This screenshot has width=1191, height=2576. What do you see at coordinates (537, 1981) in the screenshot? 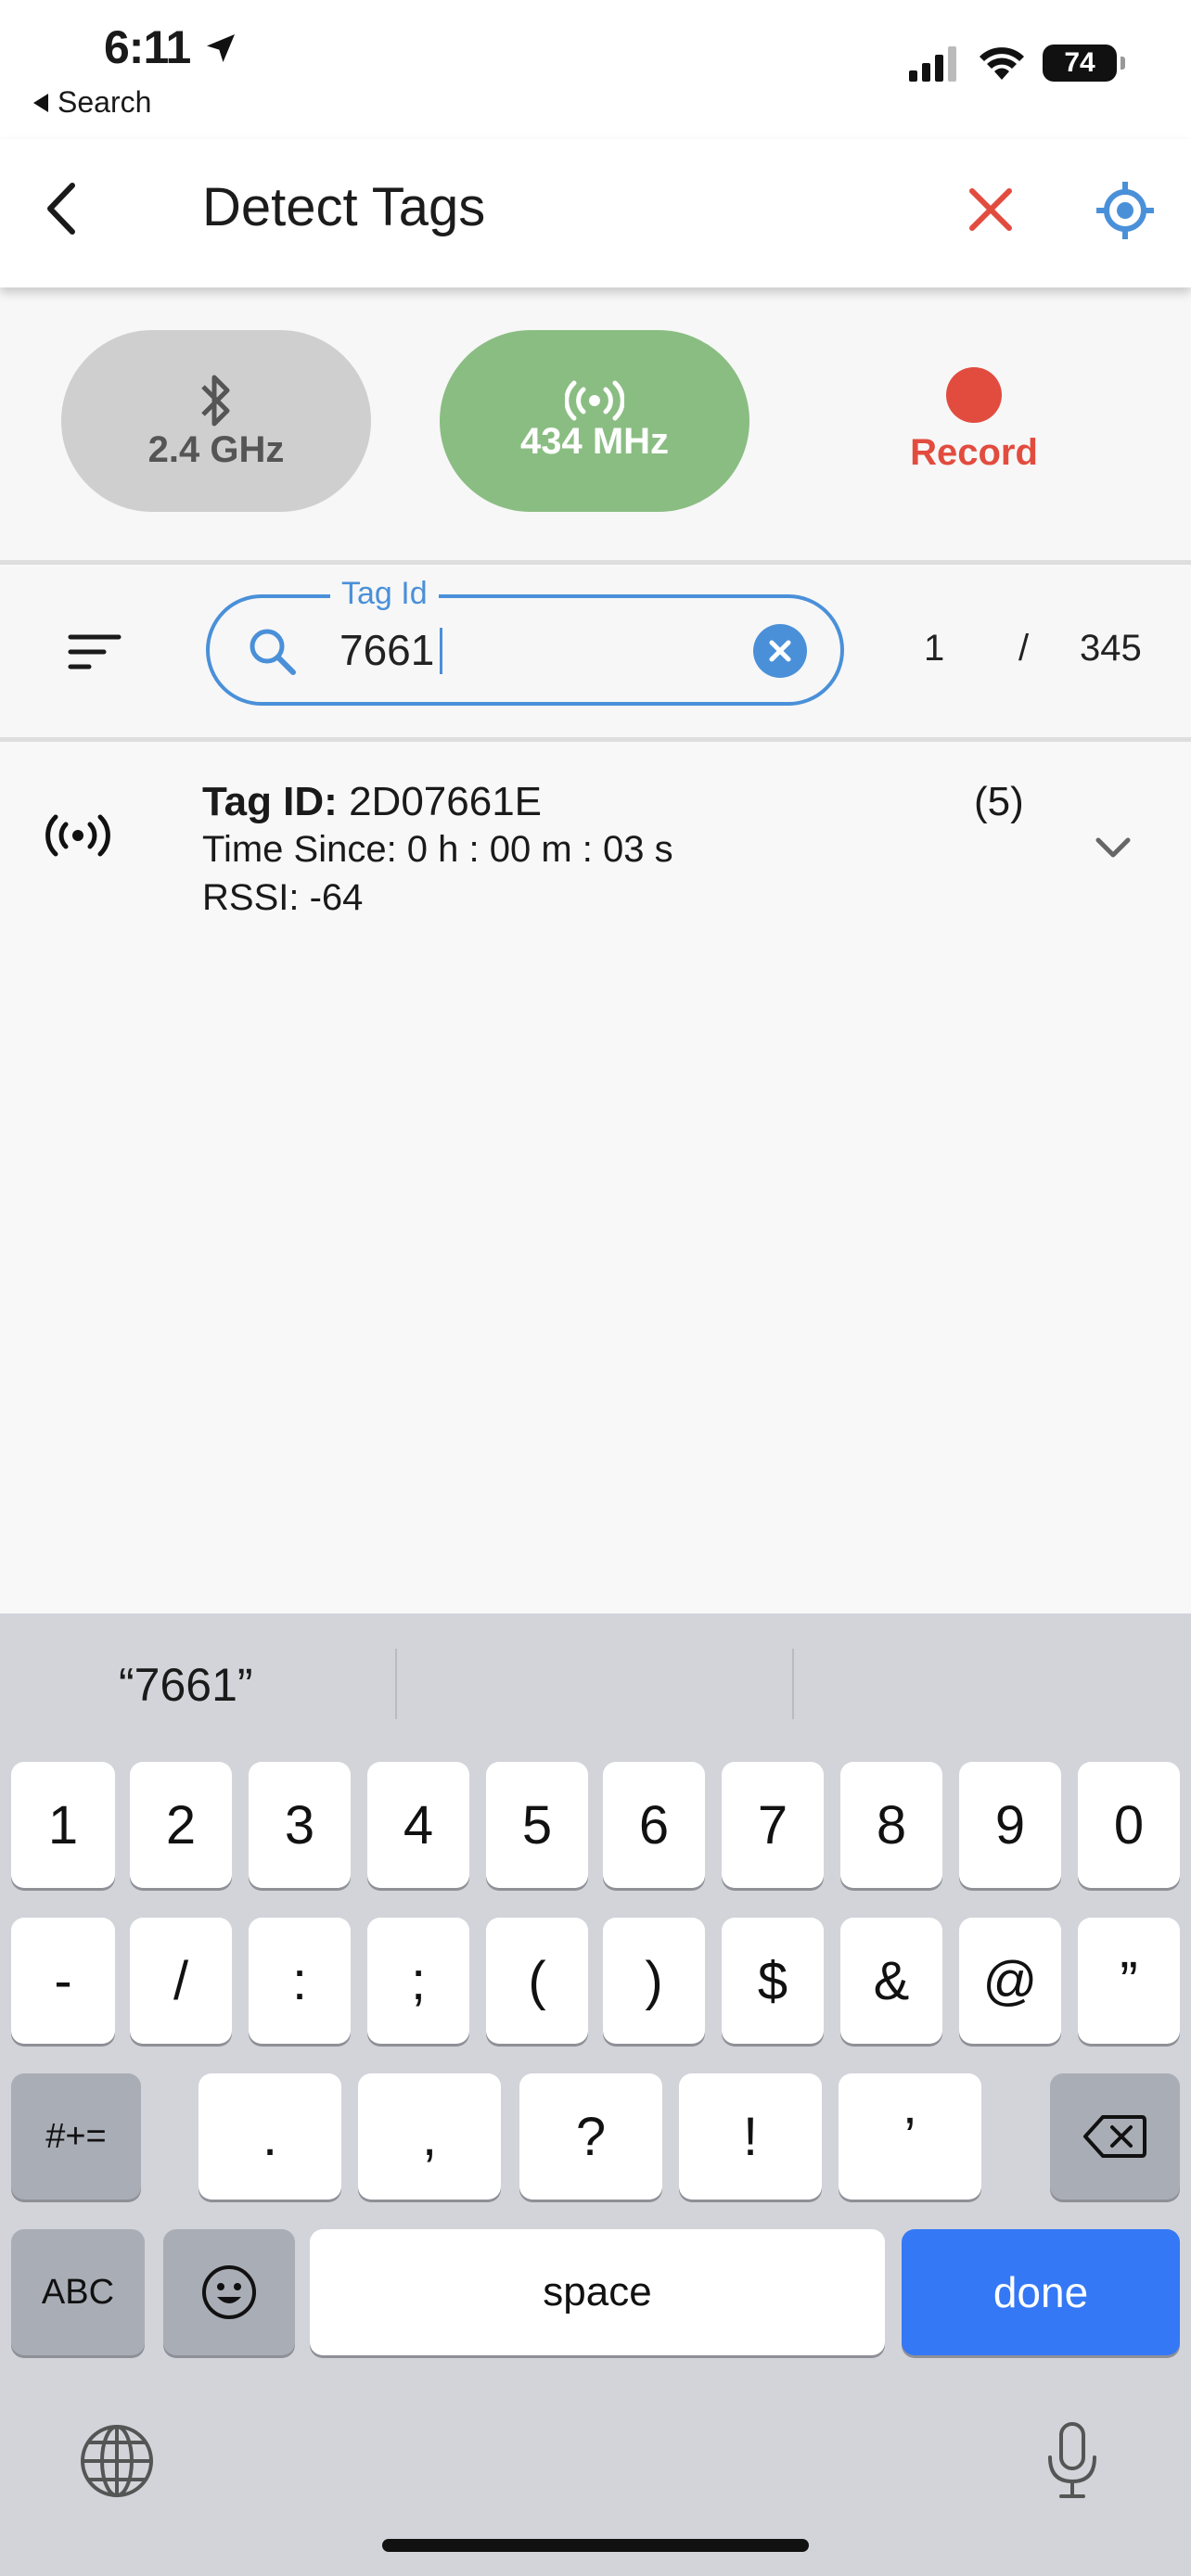
I see `key-open-paren: (` at bounding box center [537, 1981].